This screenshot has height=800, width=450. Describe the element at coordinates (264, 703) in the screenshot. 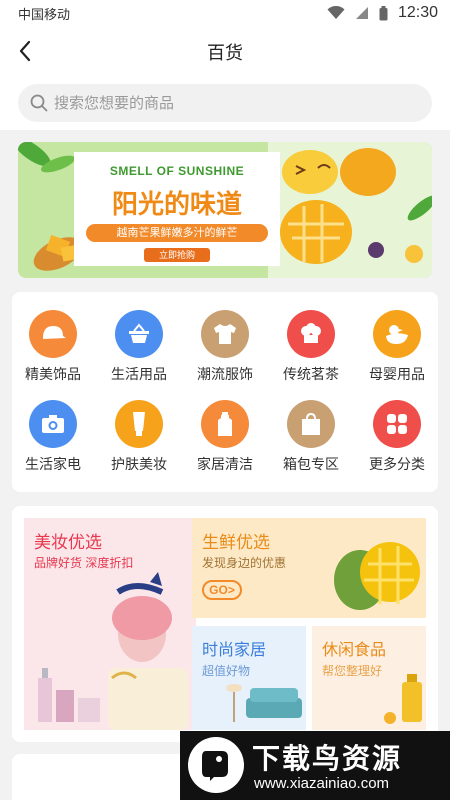

I see `sofa-illustration` at that location.